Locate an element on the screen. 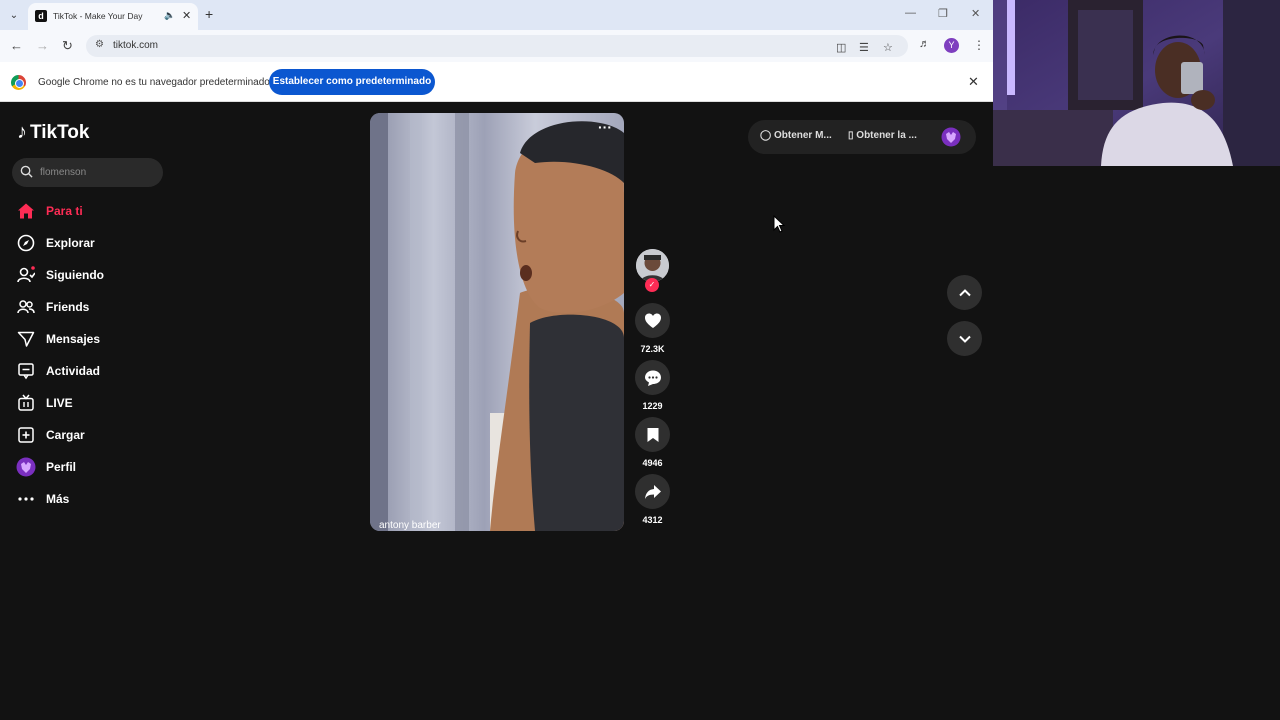 This screenshot has height=720, width=1280. like-count: 72.3K is located at coordinates (652, 349).